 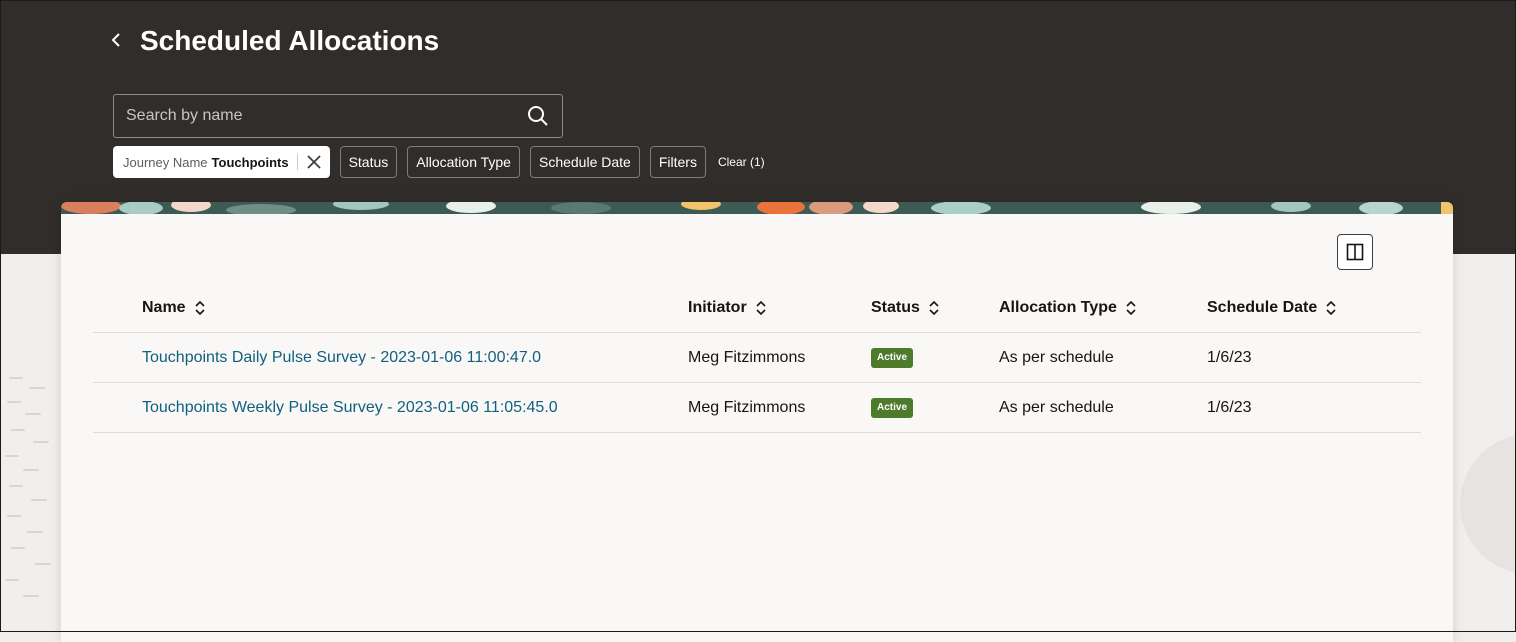 I want to click on column-header-initiator: Initiator, so click(x=727, y=308).